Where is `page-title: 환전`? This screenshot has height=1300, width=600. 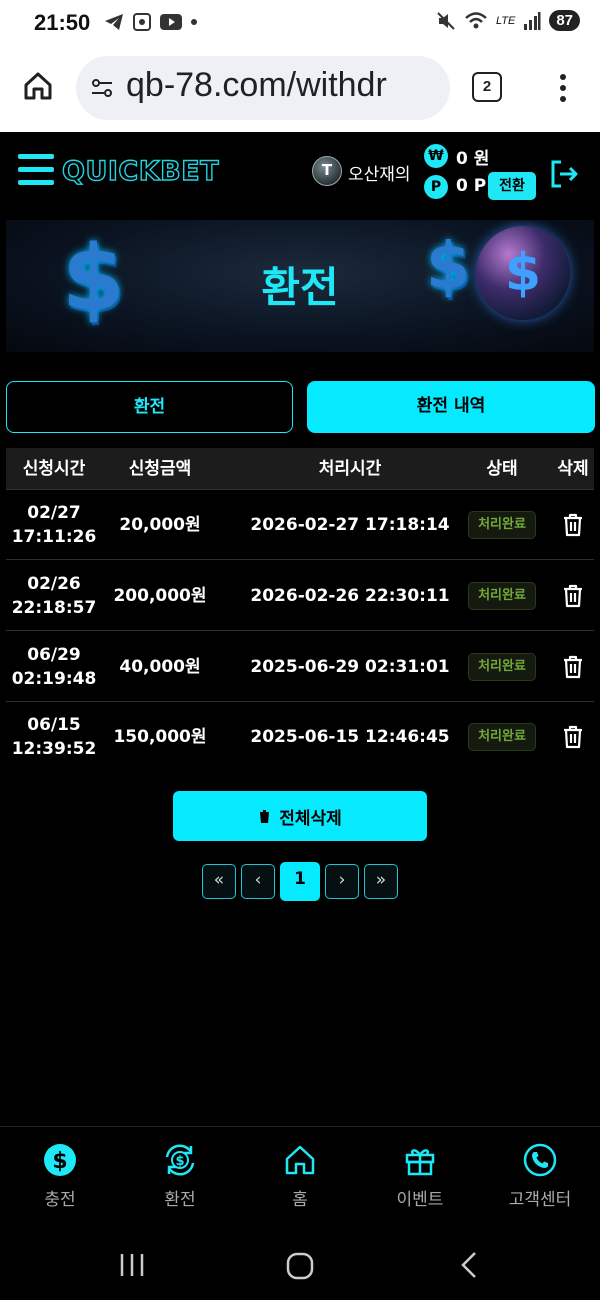
page-title: 환전 is located at coordinates (300, 287).